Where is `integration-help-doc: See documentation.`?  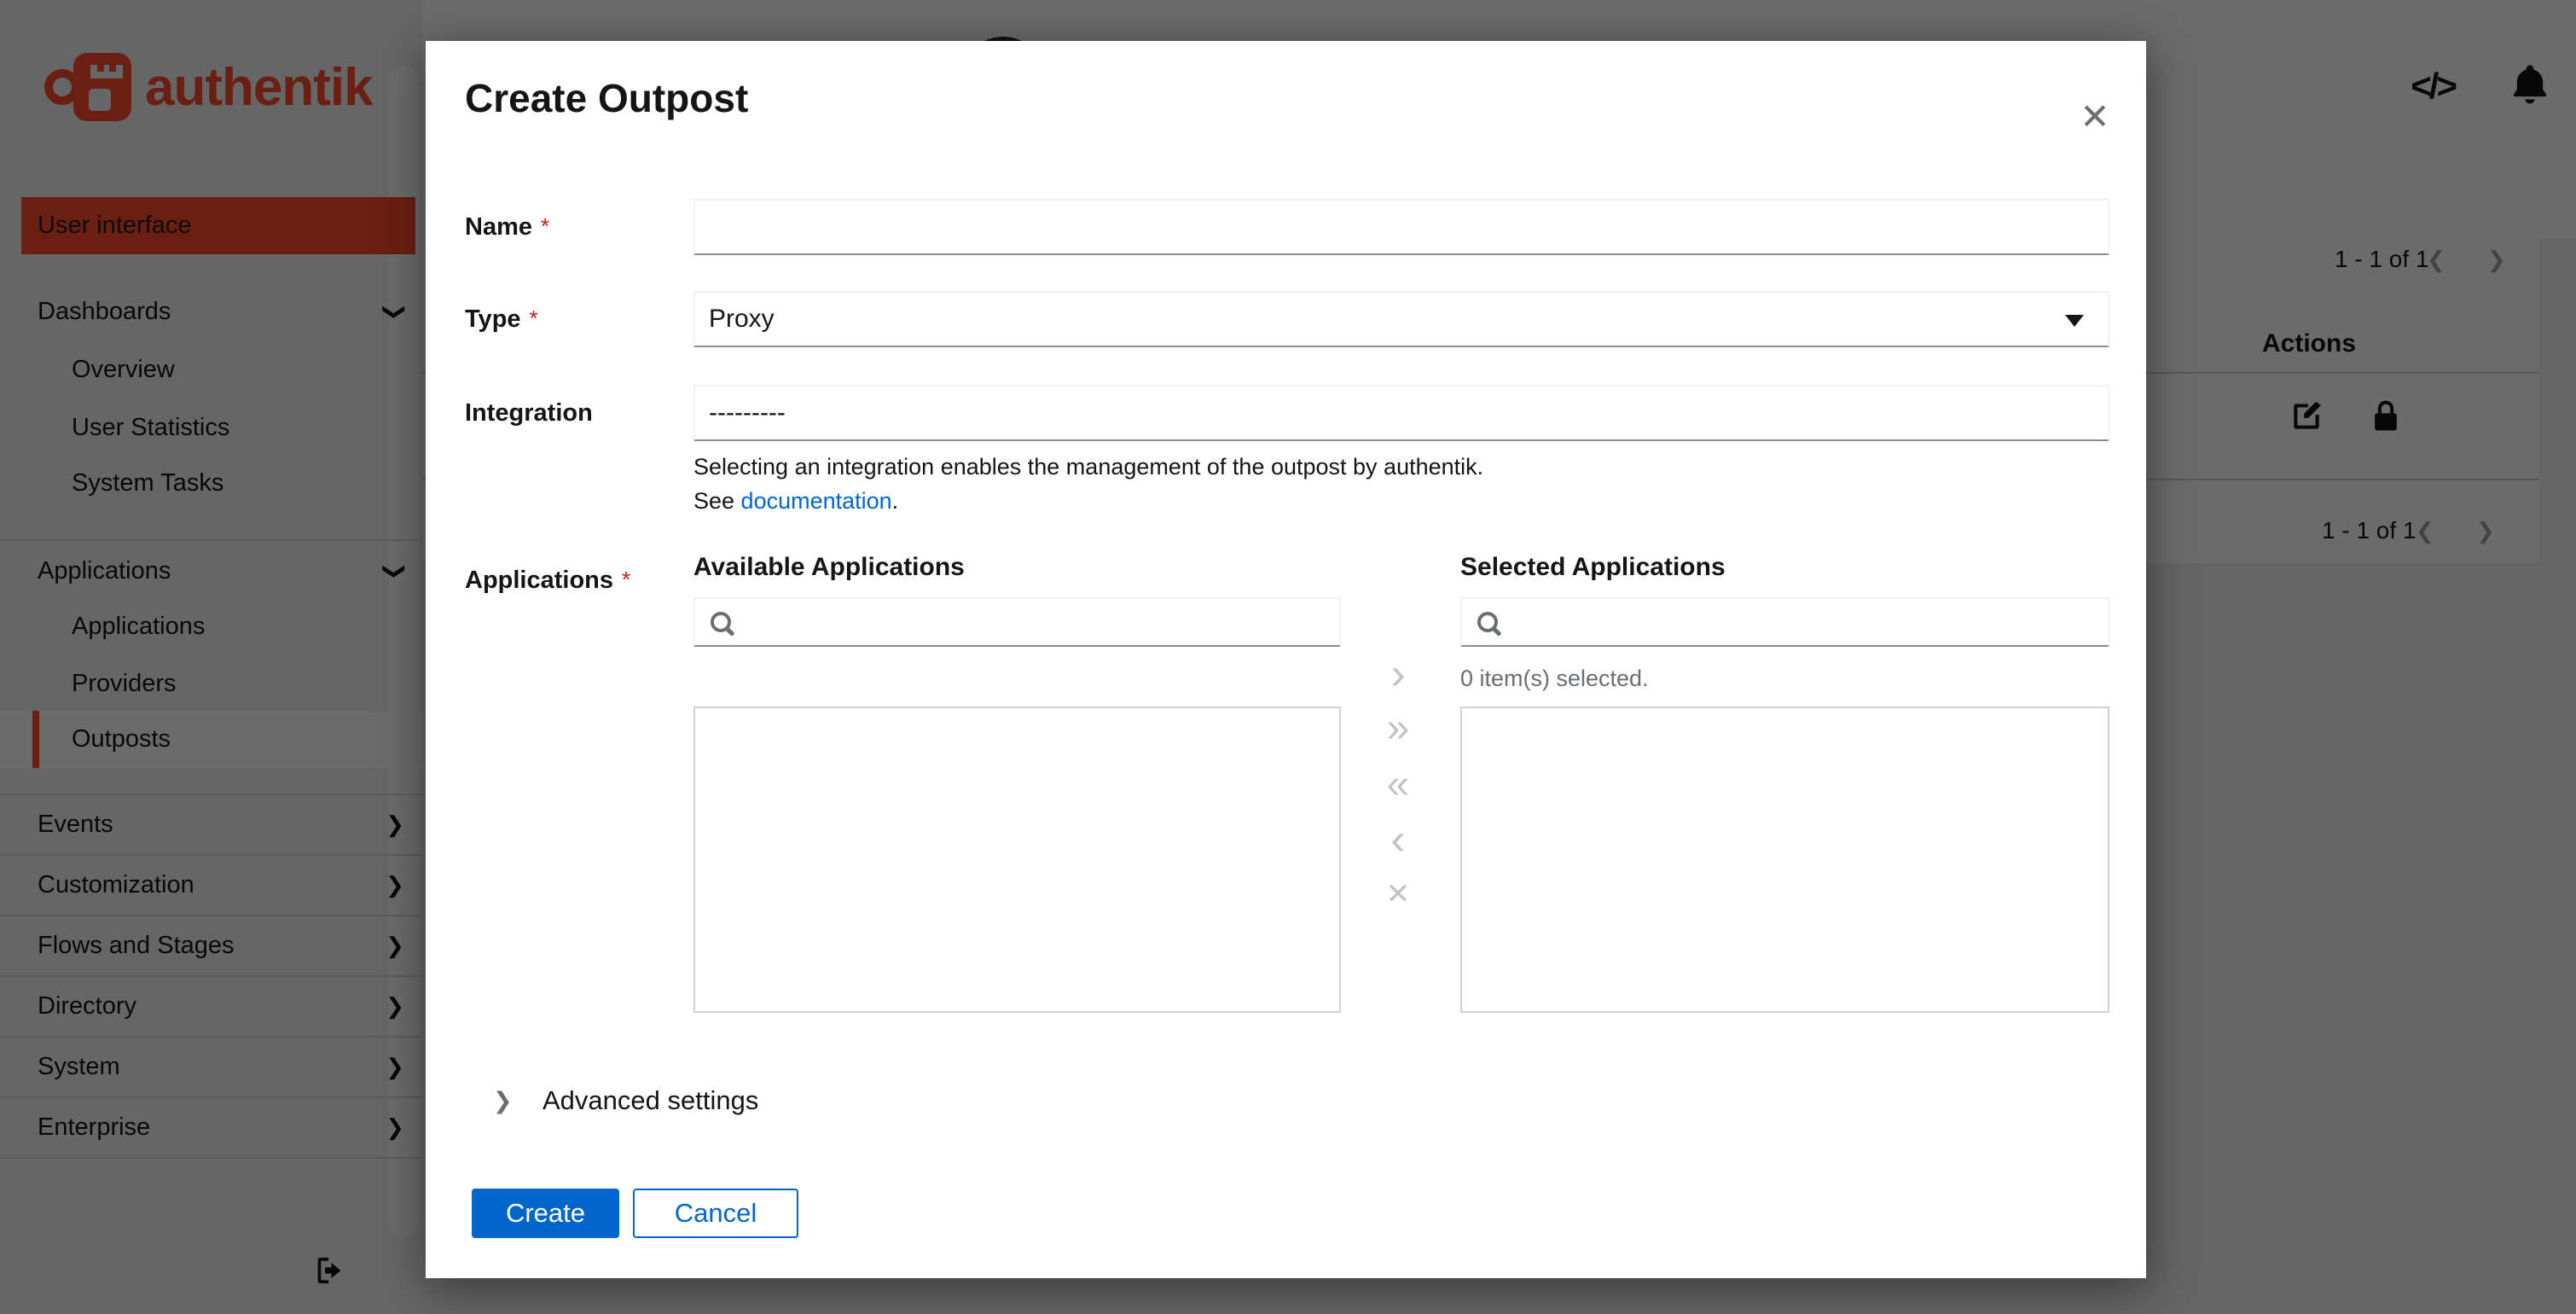
integration-help-doc: See documentation. is located at coordinates (796, 501).